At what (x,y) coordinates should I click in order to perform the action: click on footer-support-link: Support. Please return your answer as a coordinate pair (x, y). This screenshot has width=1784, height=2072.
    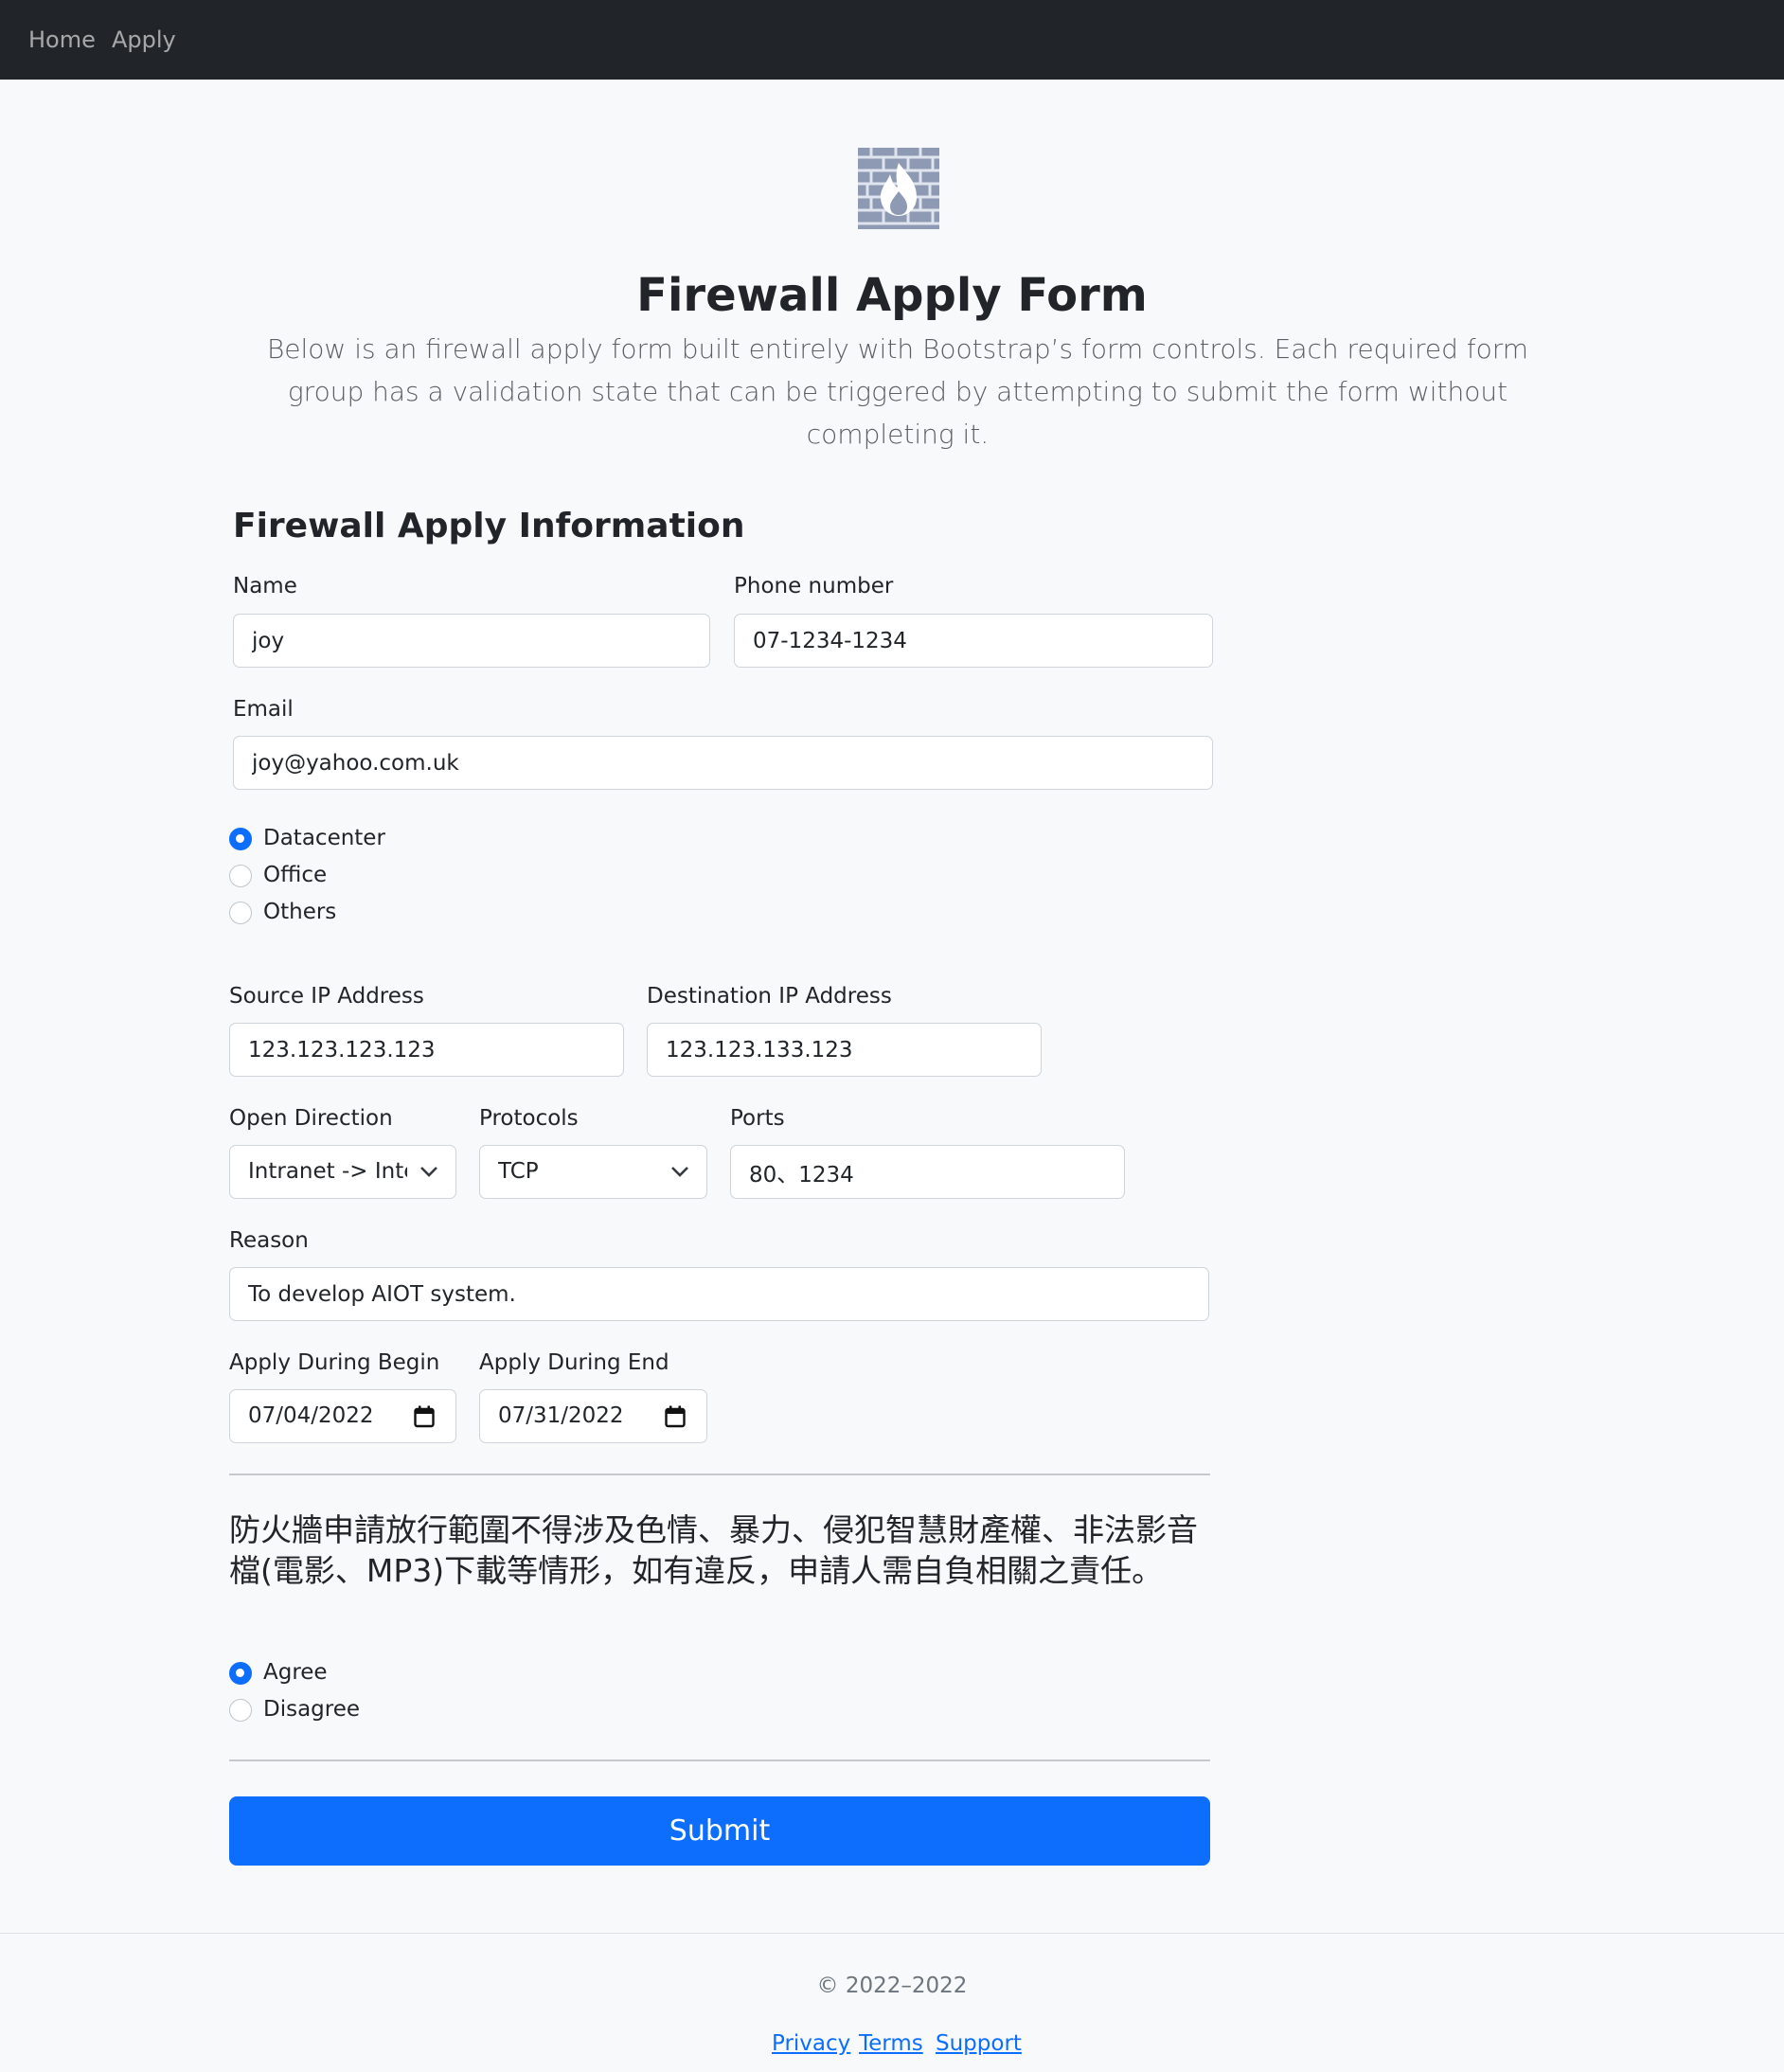
    Looking at the image, I should click on (979, 2044).